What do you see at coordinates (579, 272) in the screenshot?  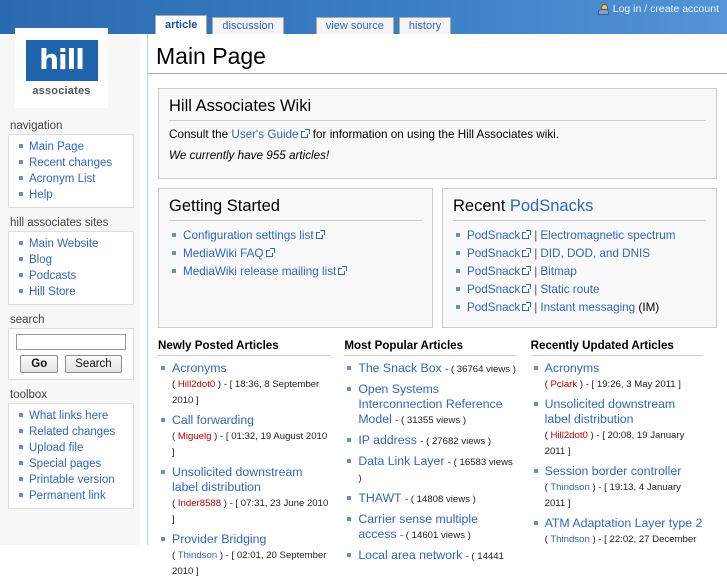 I see `list-item: PodSnack |Bitmap` at bounding box center [579, 272].